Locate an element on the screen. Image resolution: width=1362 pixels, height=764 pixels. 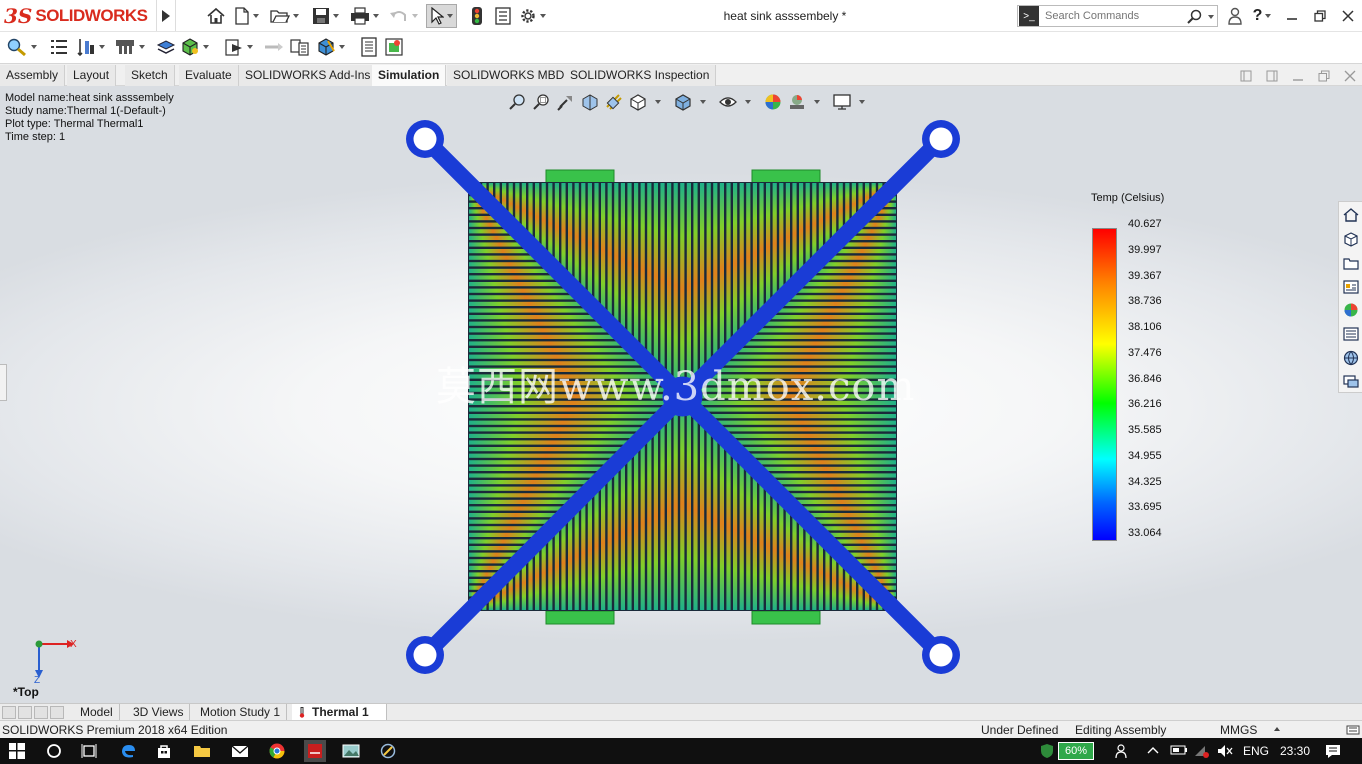
appearances-icon is located at coordinates (1350, 310).